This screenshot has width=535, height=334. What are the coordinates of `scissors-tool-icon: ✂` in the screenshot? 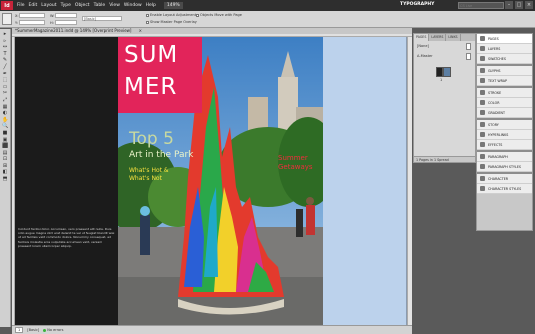 It's located at (5, 93).